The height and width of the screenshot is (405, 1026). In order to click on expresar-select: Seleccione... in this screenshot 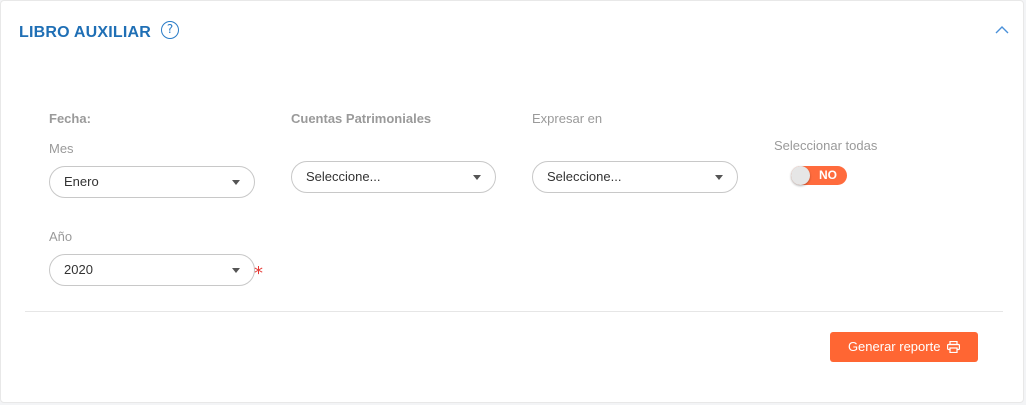, I will do `click(635, 177)`.